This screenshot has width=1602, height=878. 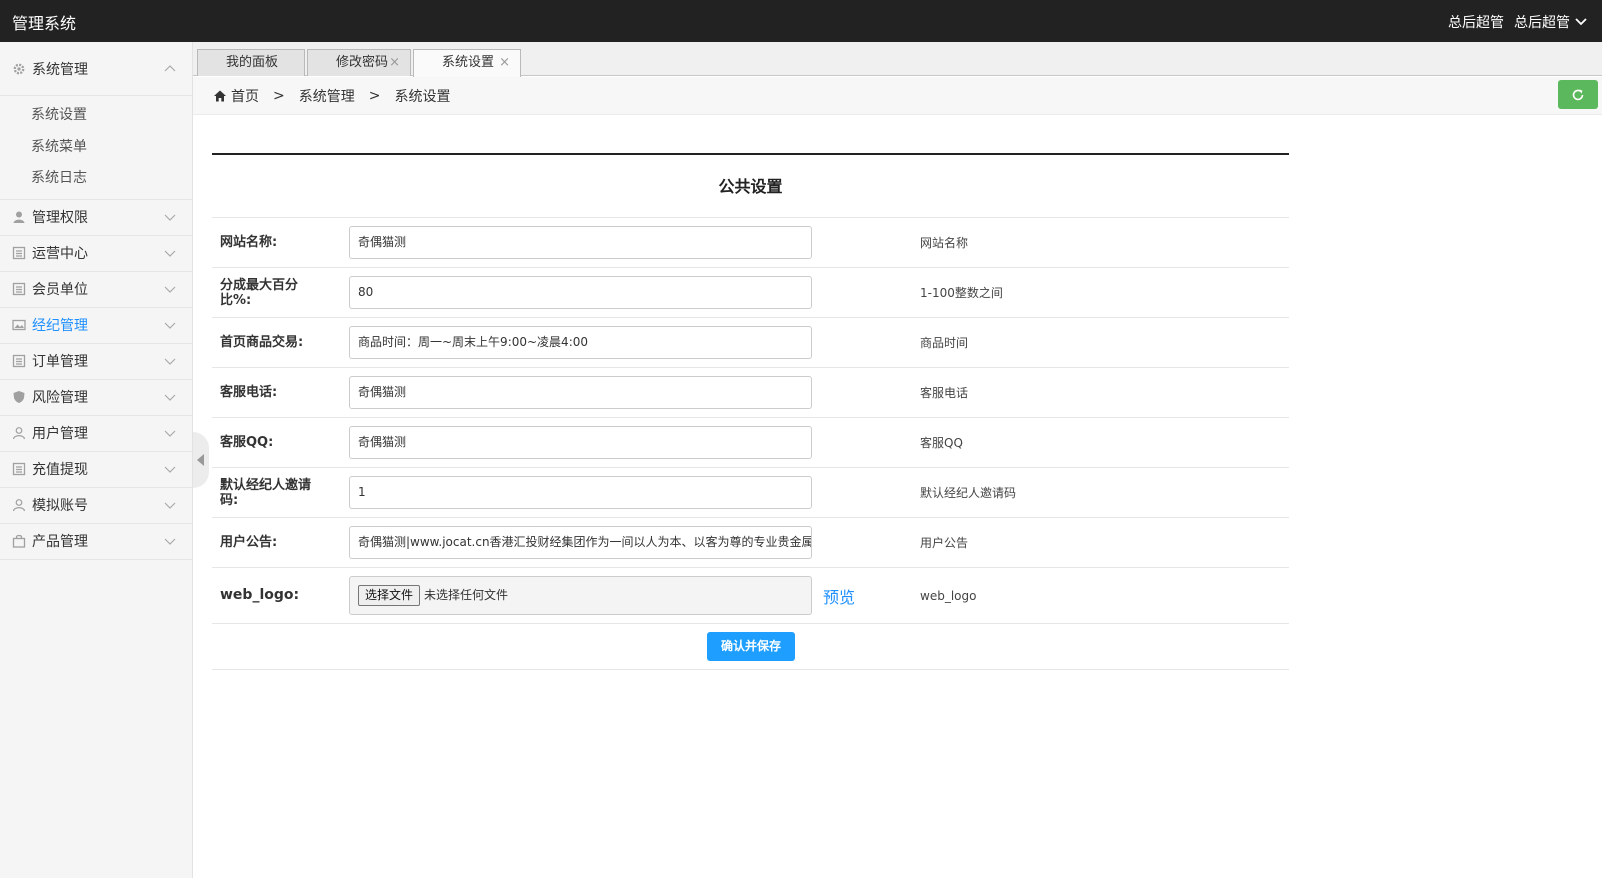 I want to click on breadcrumb-level2: 系统设置, so click(x=422, y=96).